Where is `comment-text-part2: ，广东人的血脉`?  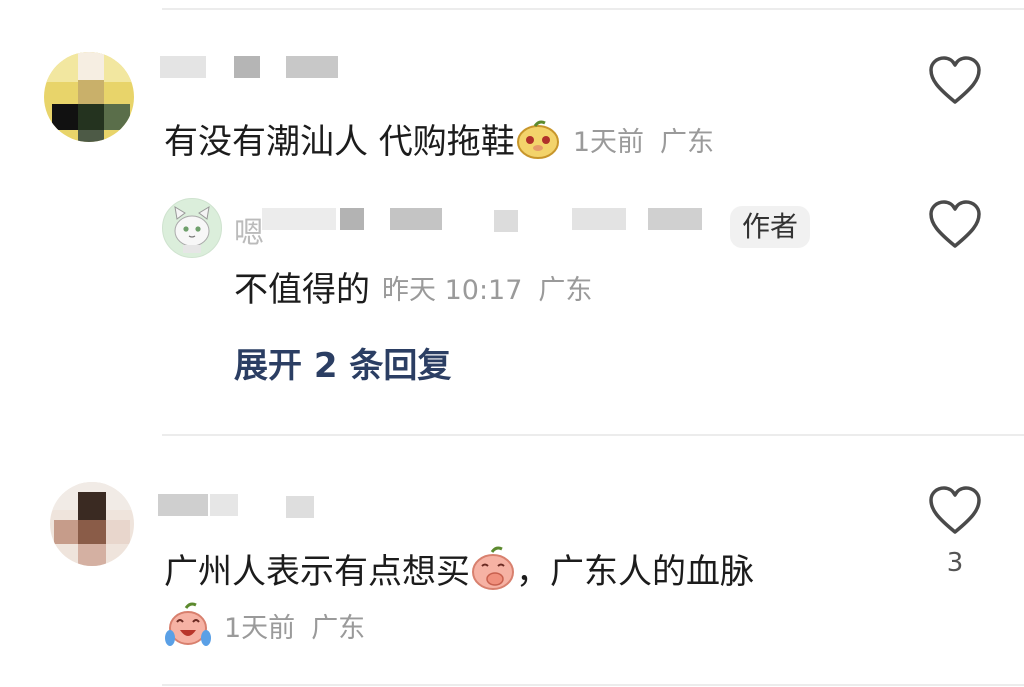 comment-text-part2: ，广东人的血脉 is located at coordinates (635, 572).